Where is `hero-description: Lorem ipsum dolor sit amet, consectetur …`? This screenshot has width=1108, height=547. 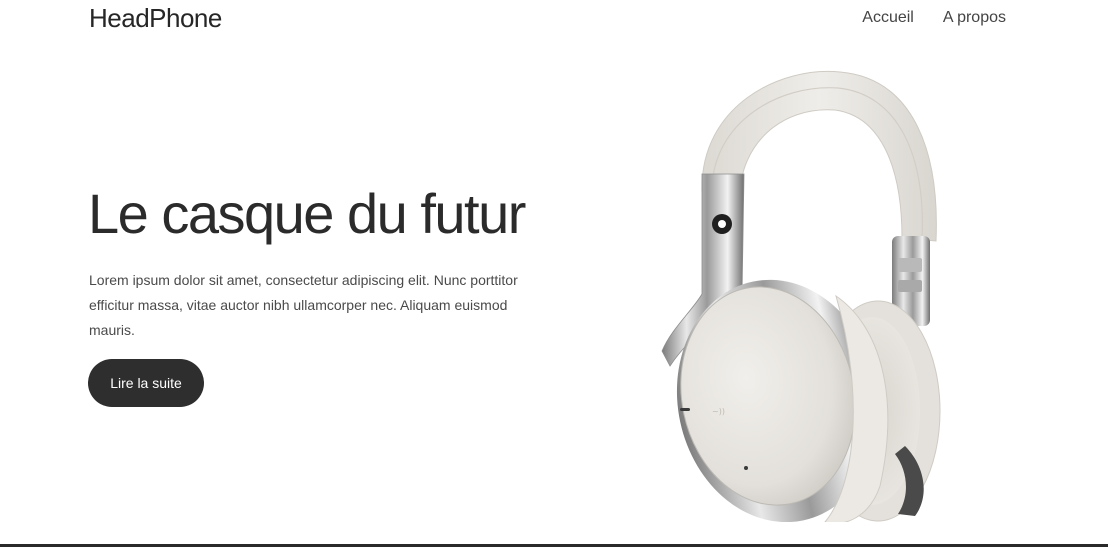 hero-description: Lorem ipsum dolor sit amet, consectetur … is located at coordinates (303, 305).